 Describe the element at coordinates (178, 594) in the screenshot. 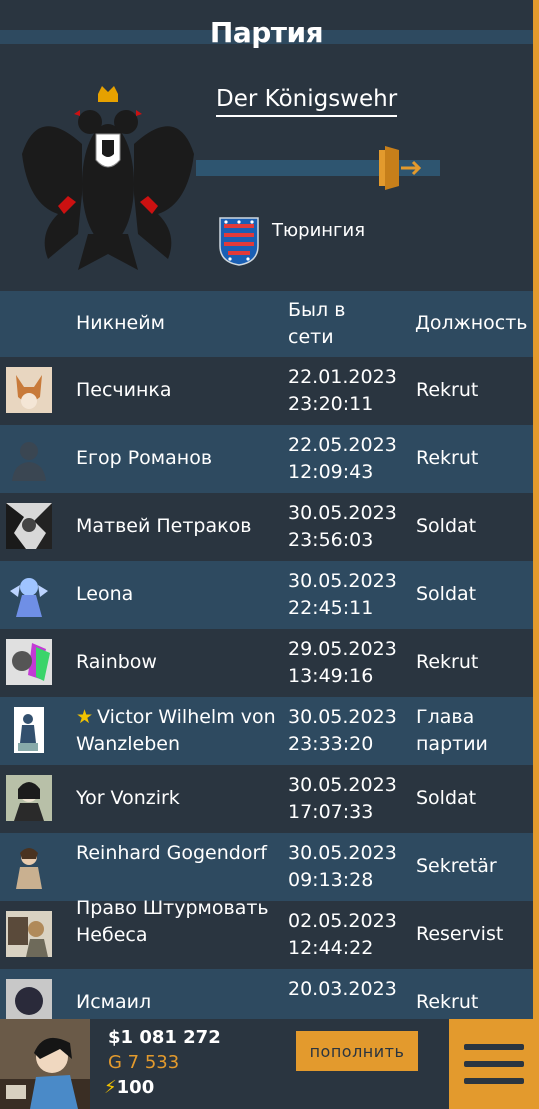

I see `member-nickname: Leona` at that location.